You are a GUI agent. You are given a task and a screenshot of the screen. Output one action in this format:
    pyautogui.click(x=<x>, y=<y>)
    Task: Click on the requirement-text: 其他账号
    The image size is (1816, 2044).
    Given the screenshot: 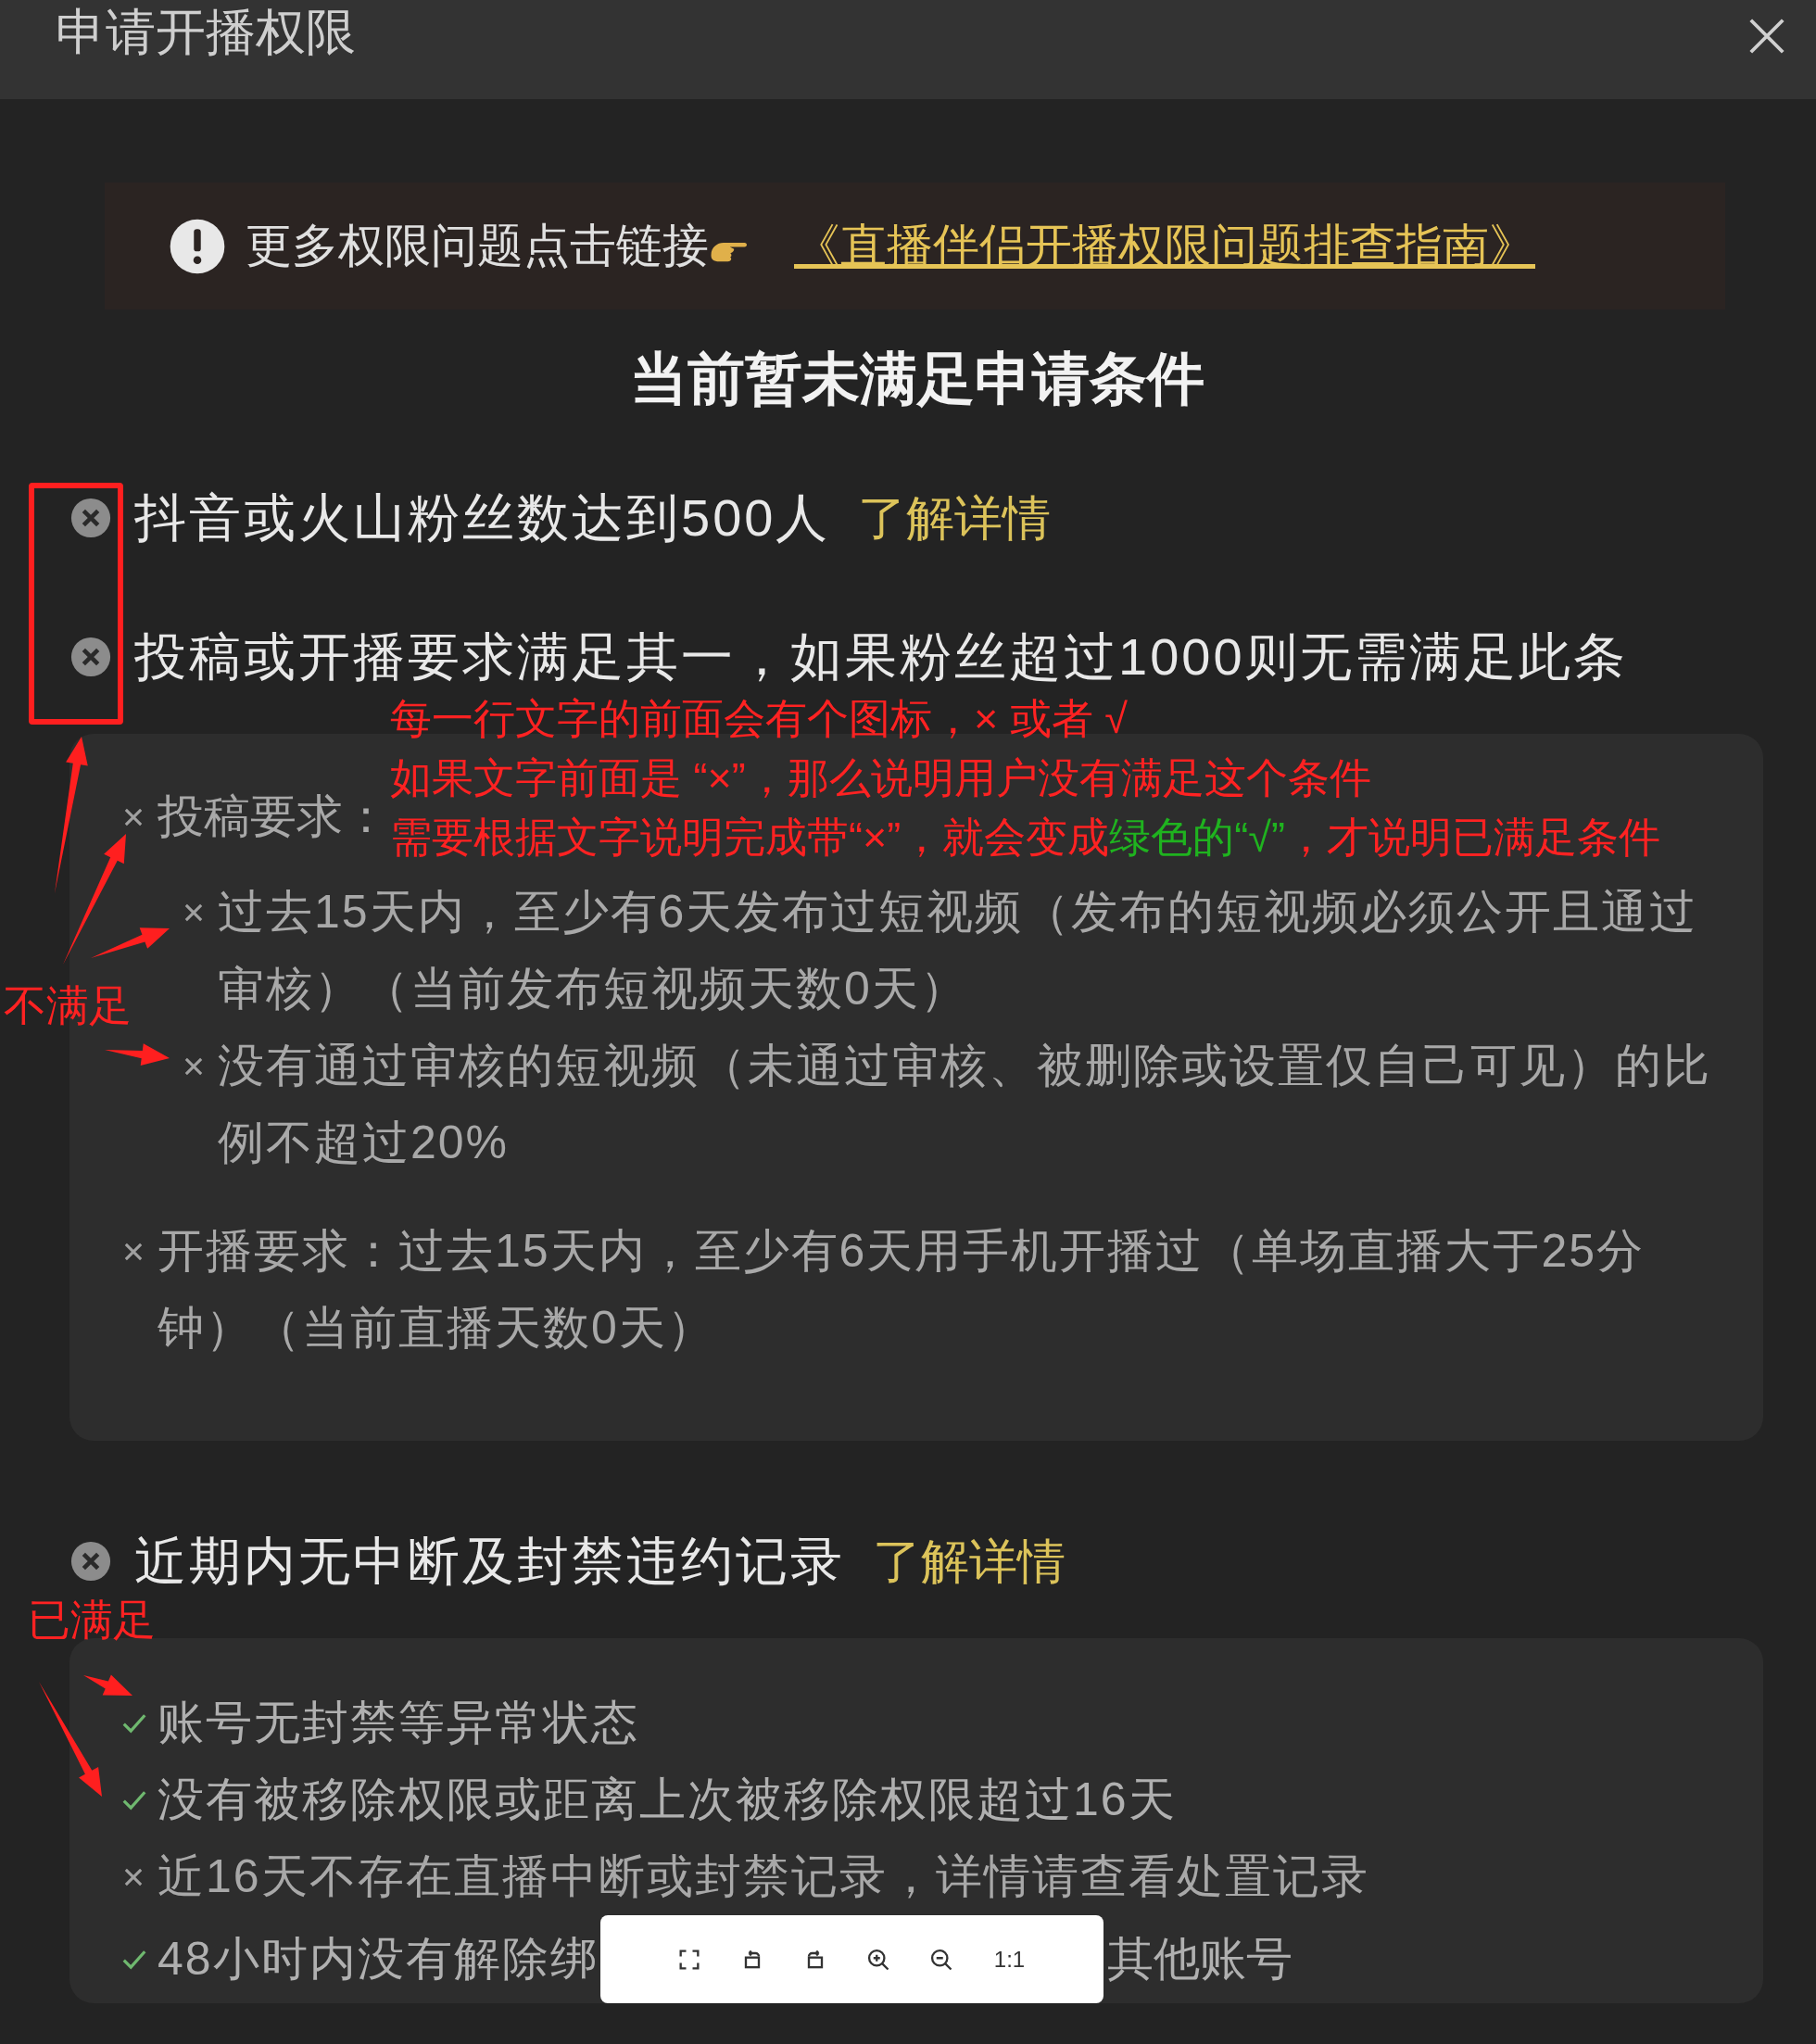 What is the action you would take?
    pyautogui.click(x=1200, y=1960)
    